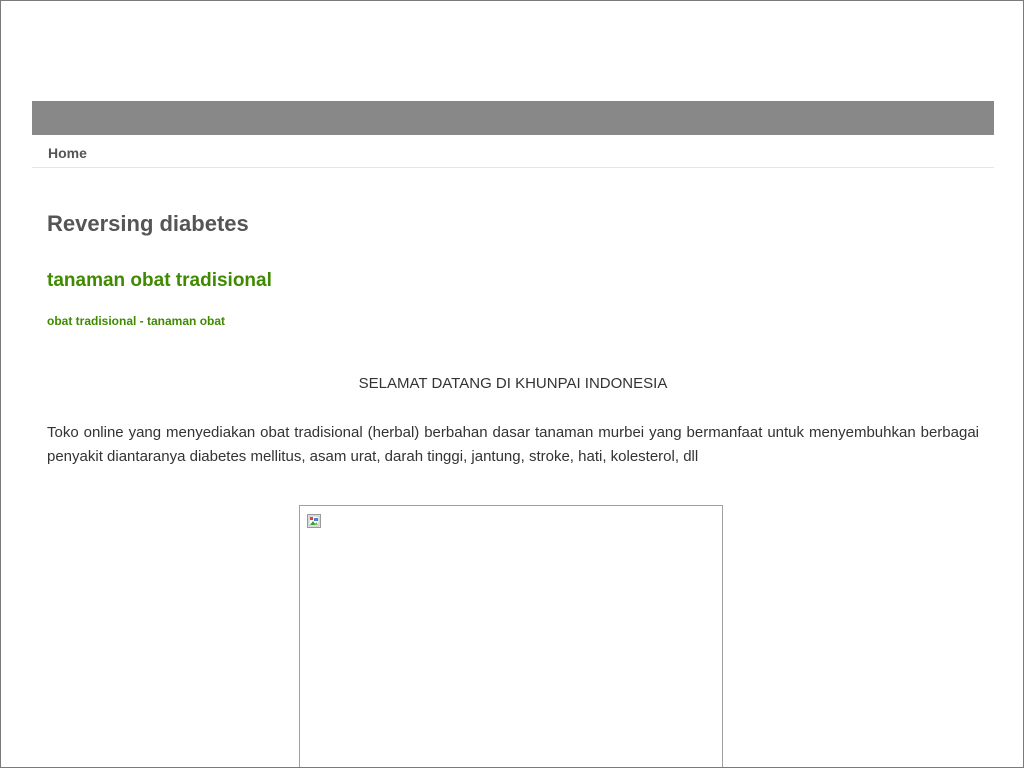 The width and height of the screenshot is (1024, 768). Describe the element at coordinates (314, 521) in the screenshot. I see `broken-image-icon` at that location.